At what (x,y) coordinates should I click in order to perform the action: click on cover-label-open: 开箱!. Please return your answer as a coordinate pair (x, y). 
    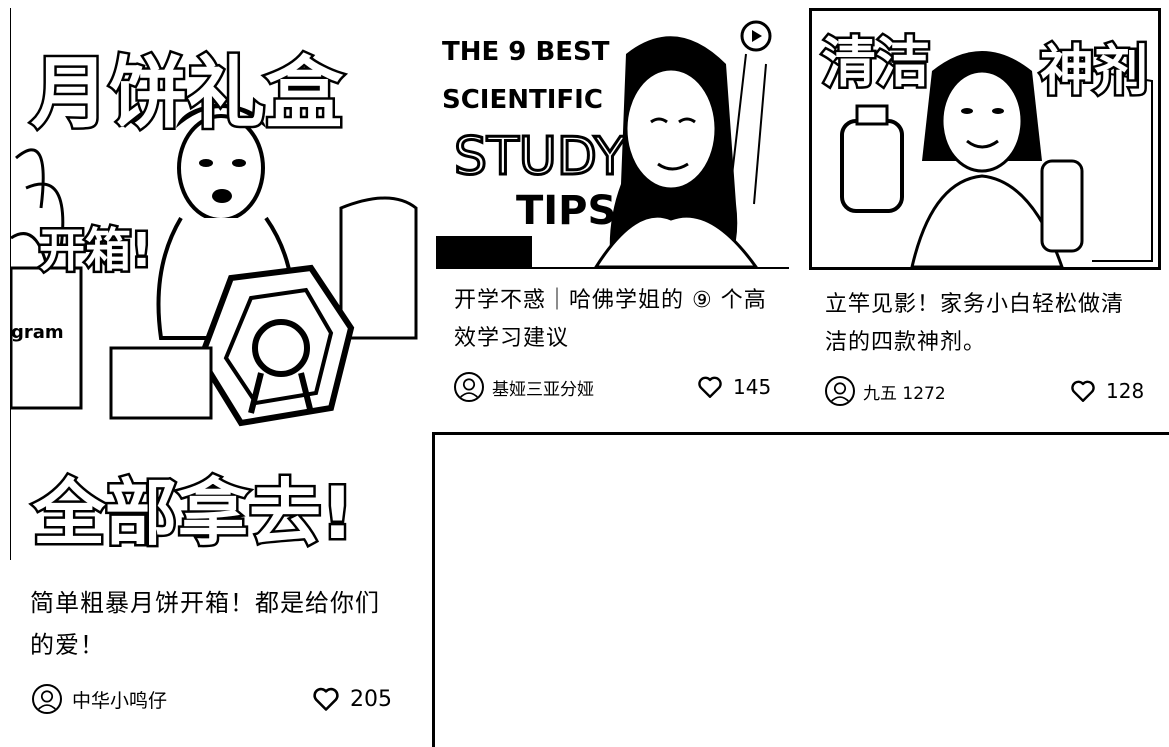
    Looking at the image, I should click on (95, 250).